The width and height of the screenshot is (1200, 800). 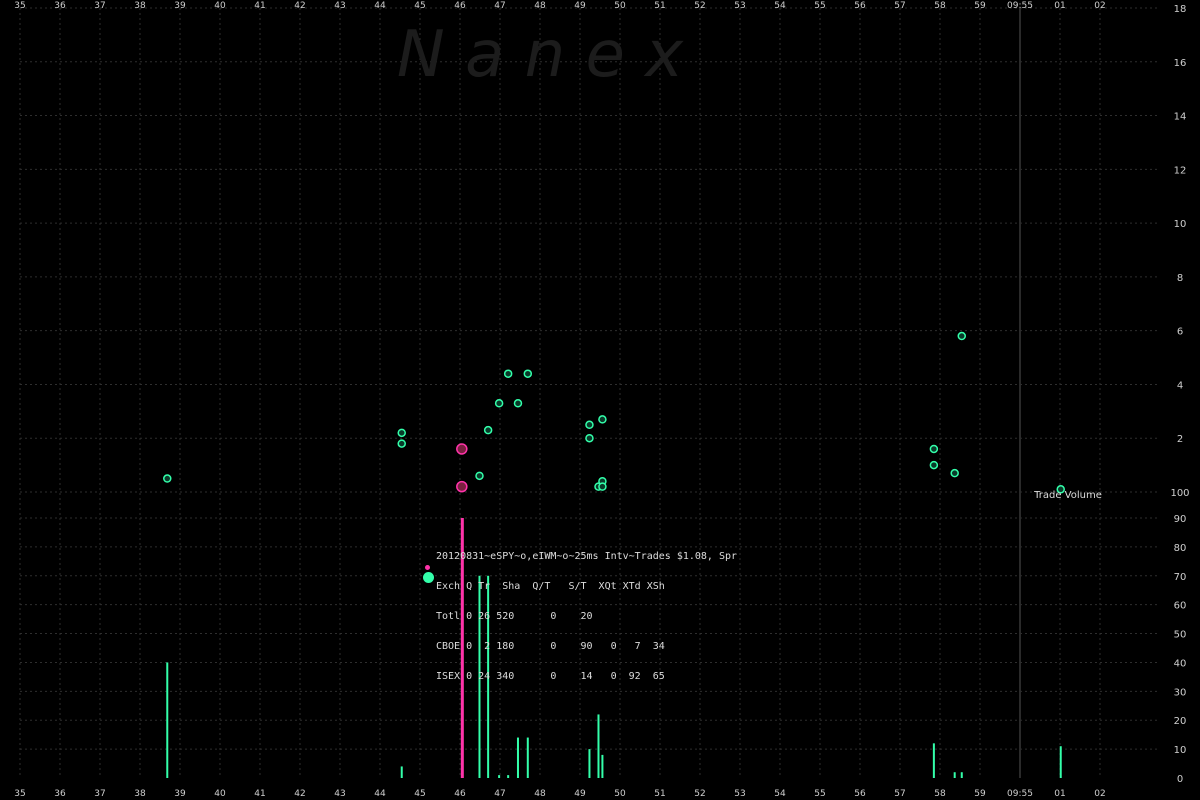 What do you see at coordinates (1180, 750) in the screenshot?
I see `volume-tick-label: 10` at bounding box center [1180, 750].